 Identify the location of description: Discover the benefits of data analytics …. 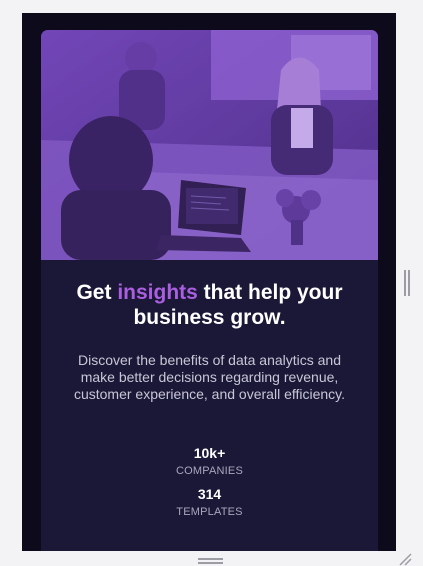
(209, 377).